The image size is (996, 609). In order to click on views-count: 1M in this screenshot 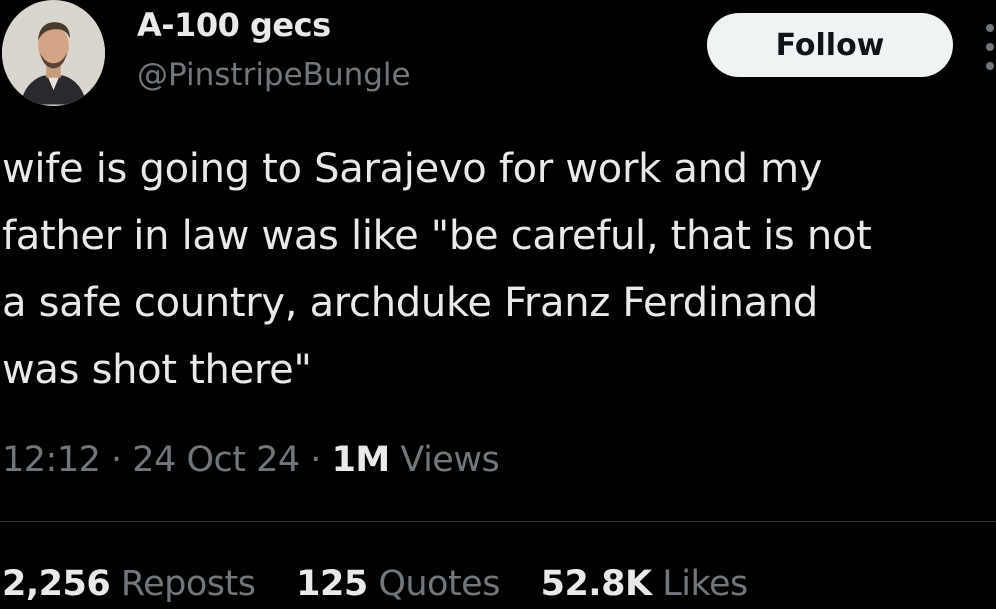, I will do `click(361, 460)`.